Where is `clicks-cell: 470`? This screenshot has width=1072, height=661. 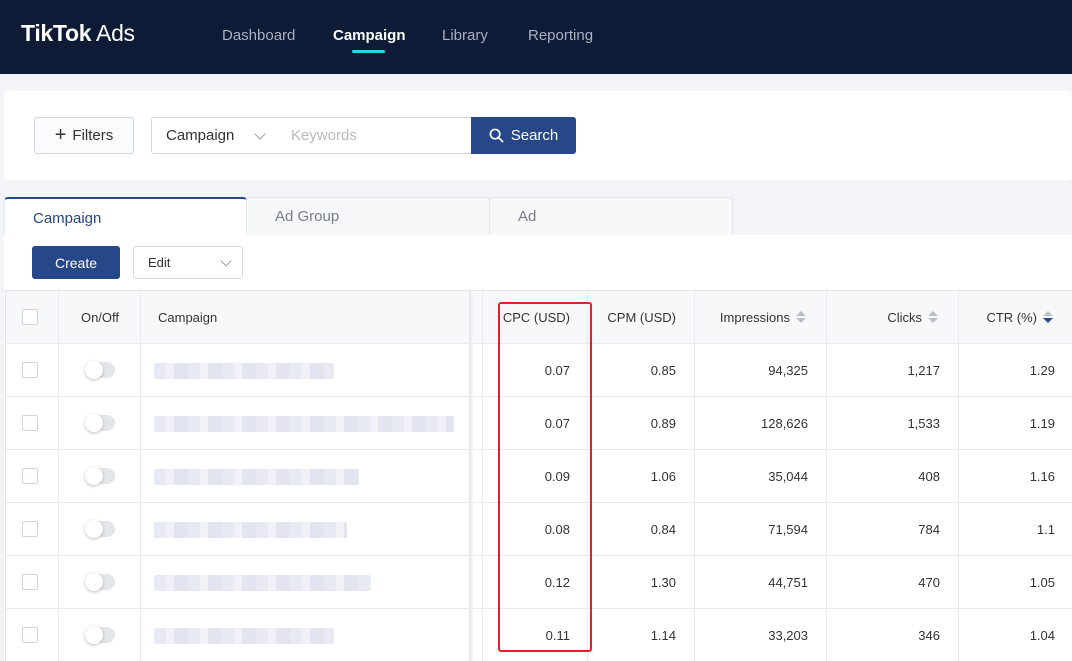
clicks-cell: 470 is located at coordinates (929, 582).